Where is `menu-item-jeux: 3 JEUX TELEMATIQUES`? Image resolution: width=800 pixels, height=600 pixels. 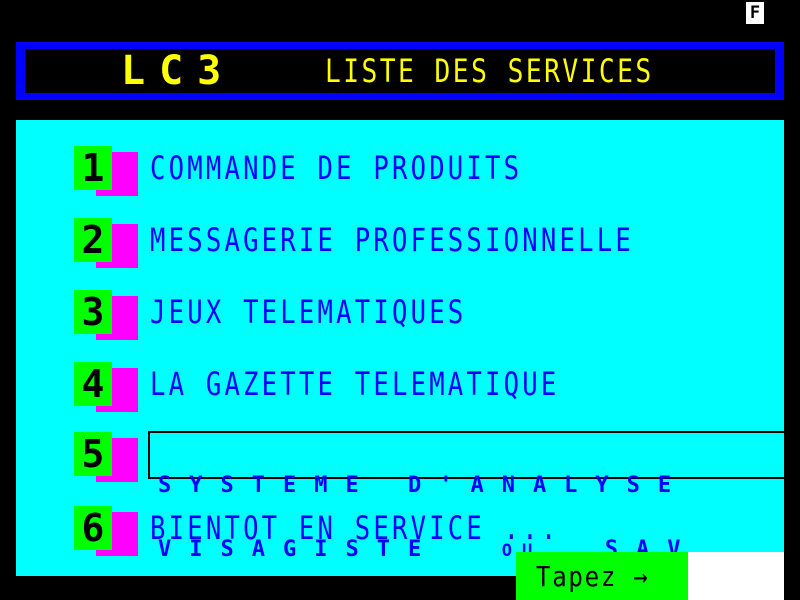 menu-item-jeux: 3 JEUX TELEMATIQUES is located at coordinates (400, 320).